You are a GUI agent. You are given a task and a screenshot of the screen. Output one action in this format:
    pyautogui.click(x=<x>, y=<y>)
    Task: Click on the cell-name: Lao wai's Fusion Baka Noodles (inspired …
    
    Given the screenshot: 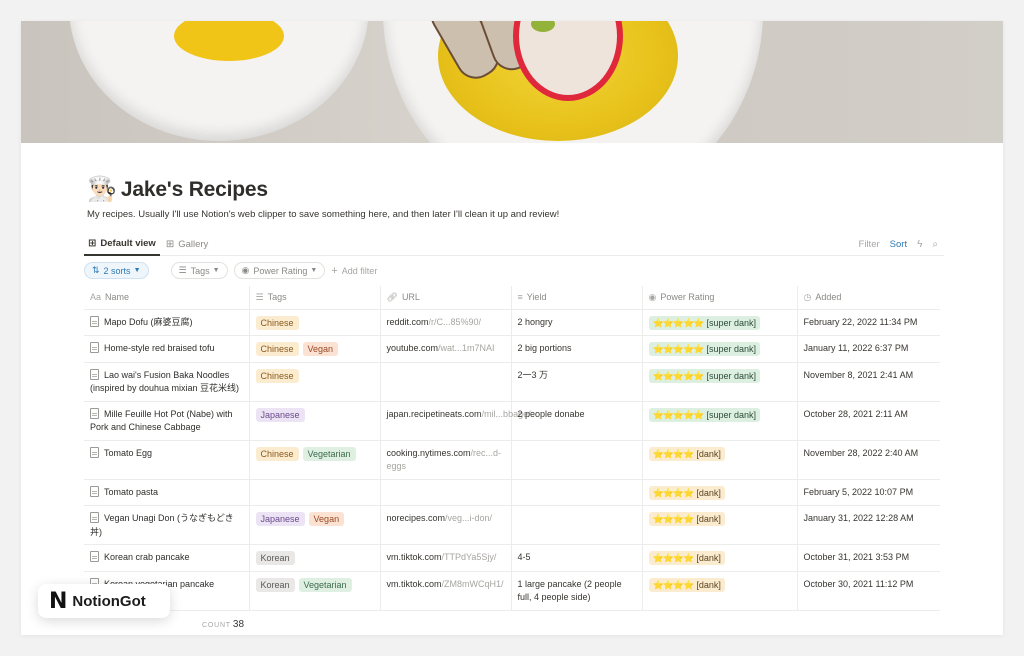 What is the action you would take?
    pyautogui.click(x=167, y=382)
    